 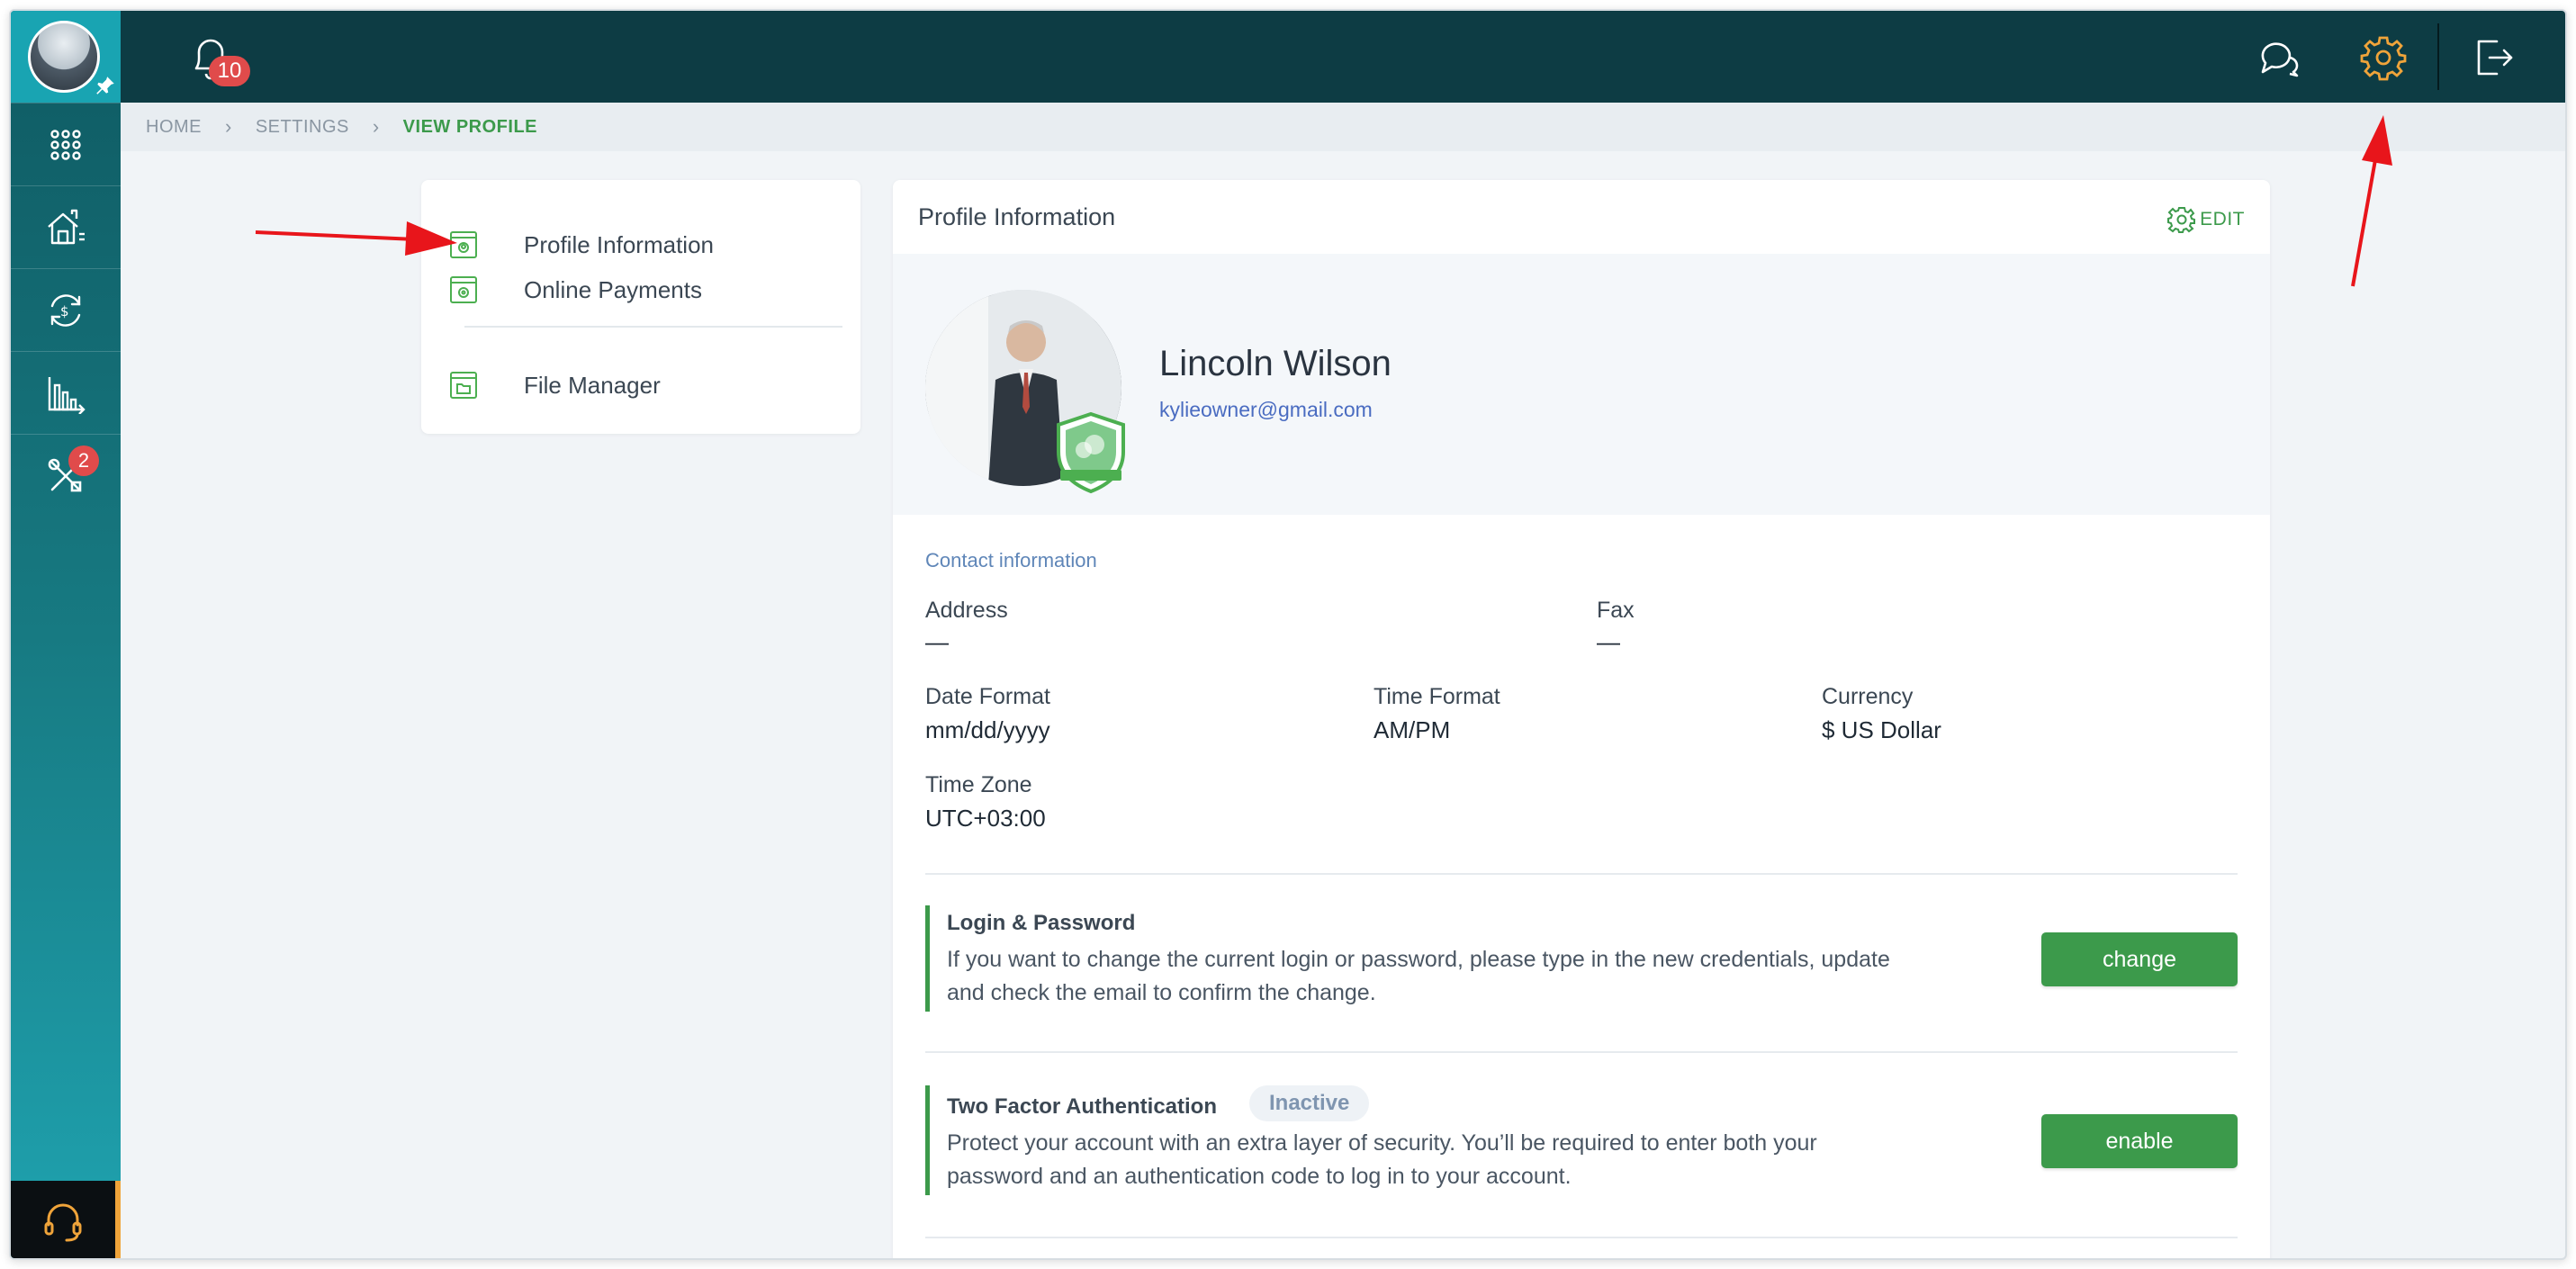 I want to click on breadcrumb: HOME › SETTINGS › VIEW PROFILE, so click(x=1343, y=127).